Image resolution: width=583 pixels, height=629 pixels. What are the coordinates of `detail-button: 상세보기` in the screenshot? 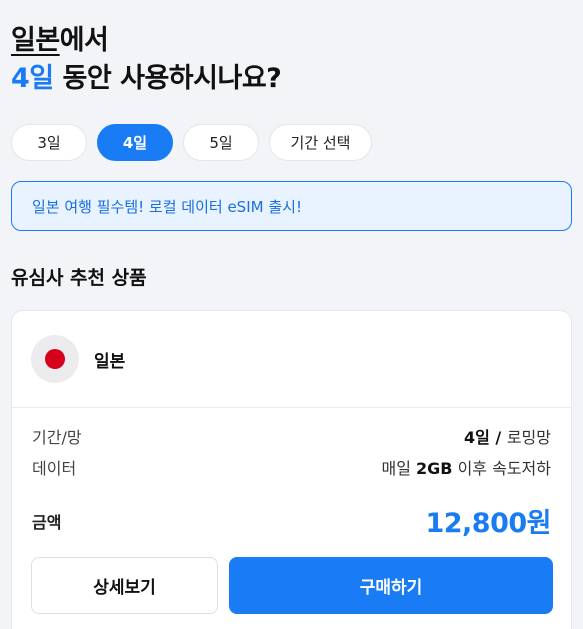 It's located at (124, 585).